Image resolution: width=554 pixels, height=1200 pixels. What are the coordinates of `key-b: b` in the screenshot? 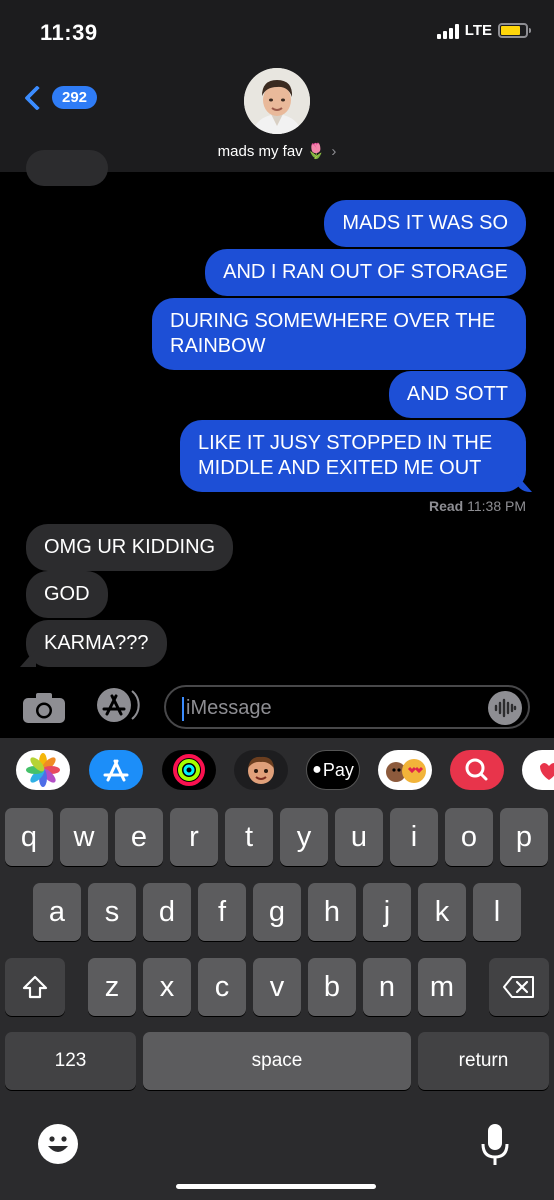 It's located at (332, 987).